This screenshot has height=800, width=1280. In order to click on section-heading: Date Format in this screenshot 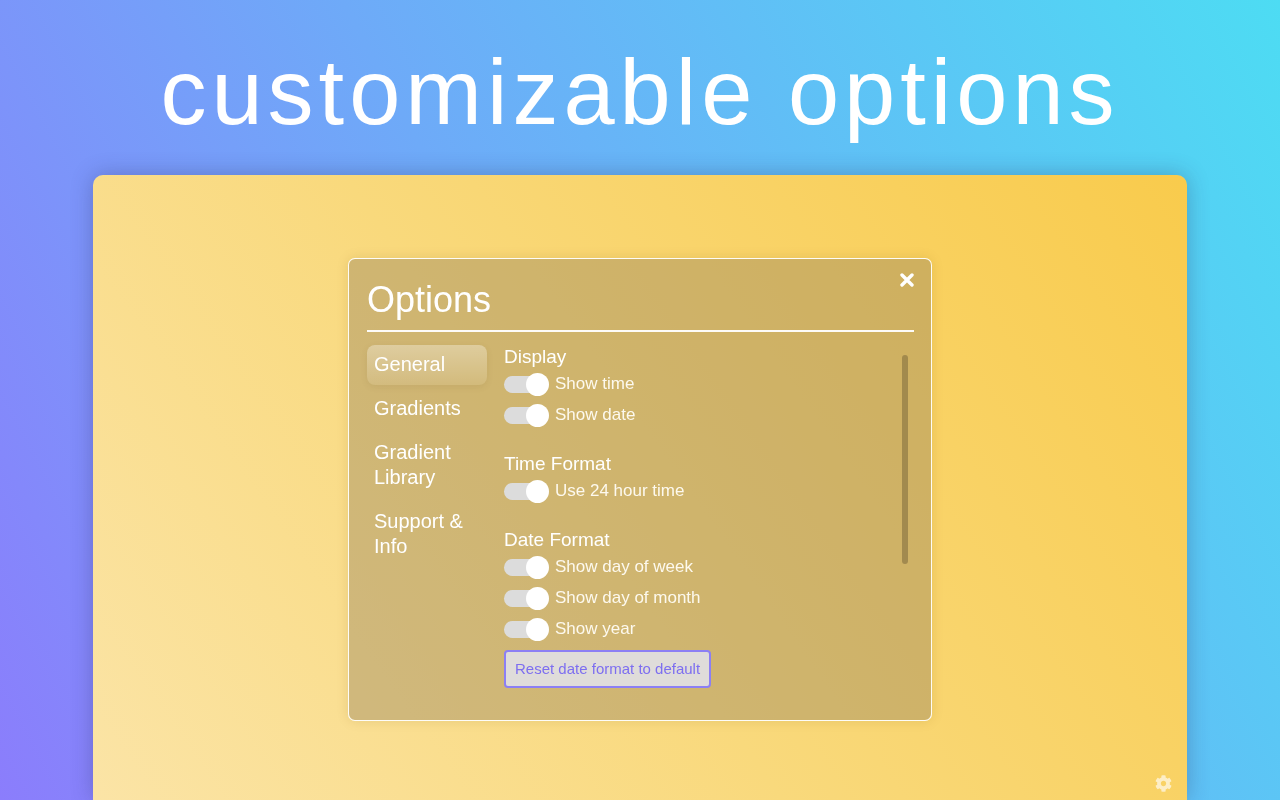, I will do `click(557, 539)`.